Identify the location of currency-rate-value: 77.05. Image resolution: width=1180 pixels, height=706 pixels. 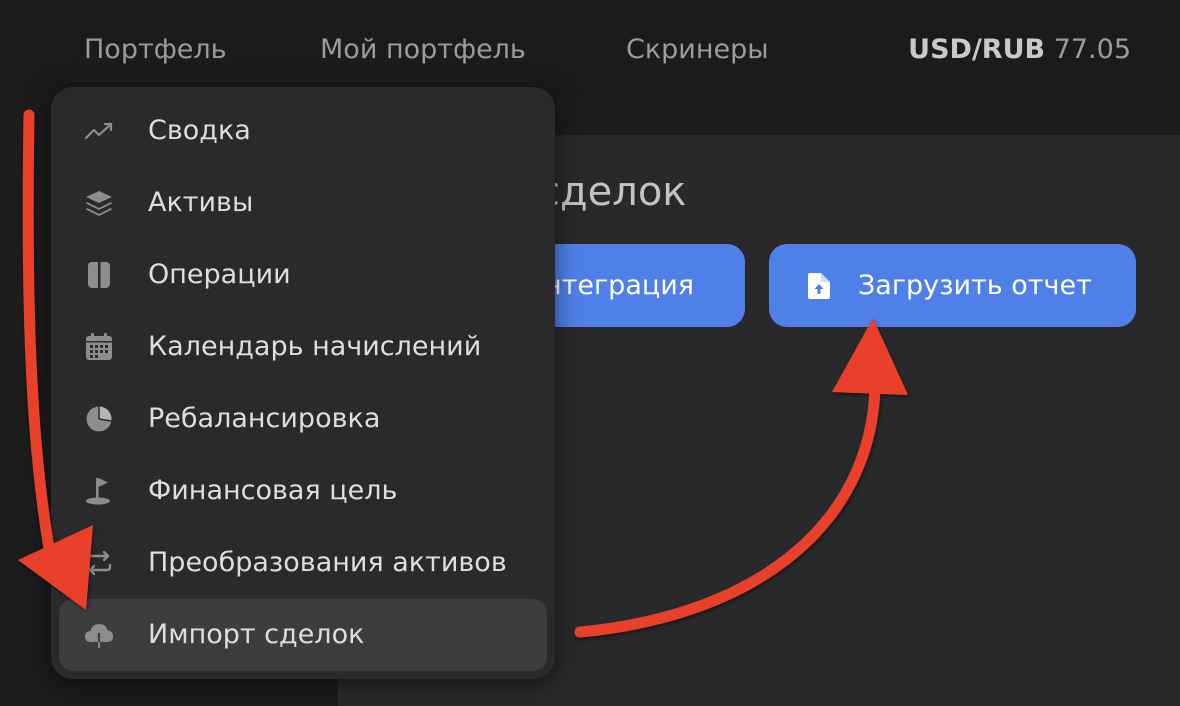
(1092, 49).